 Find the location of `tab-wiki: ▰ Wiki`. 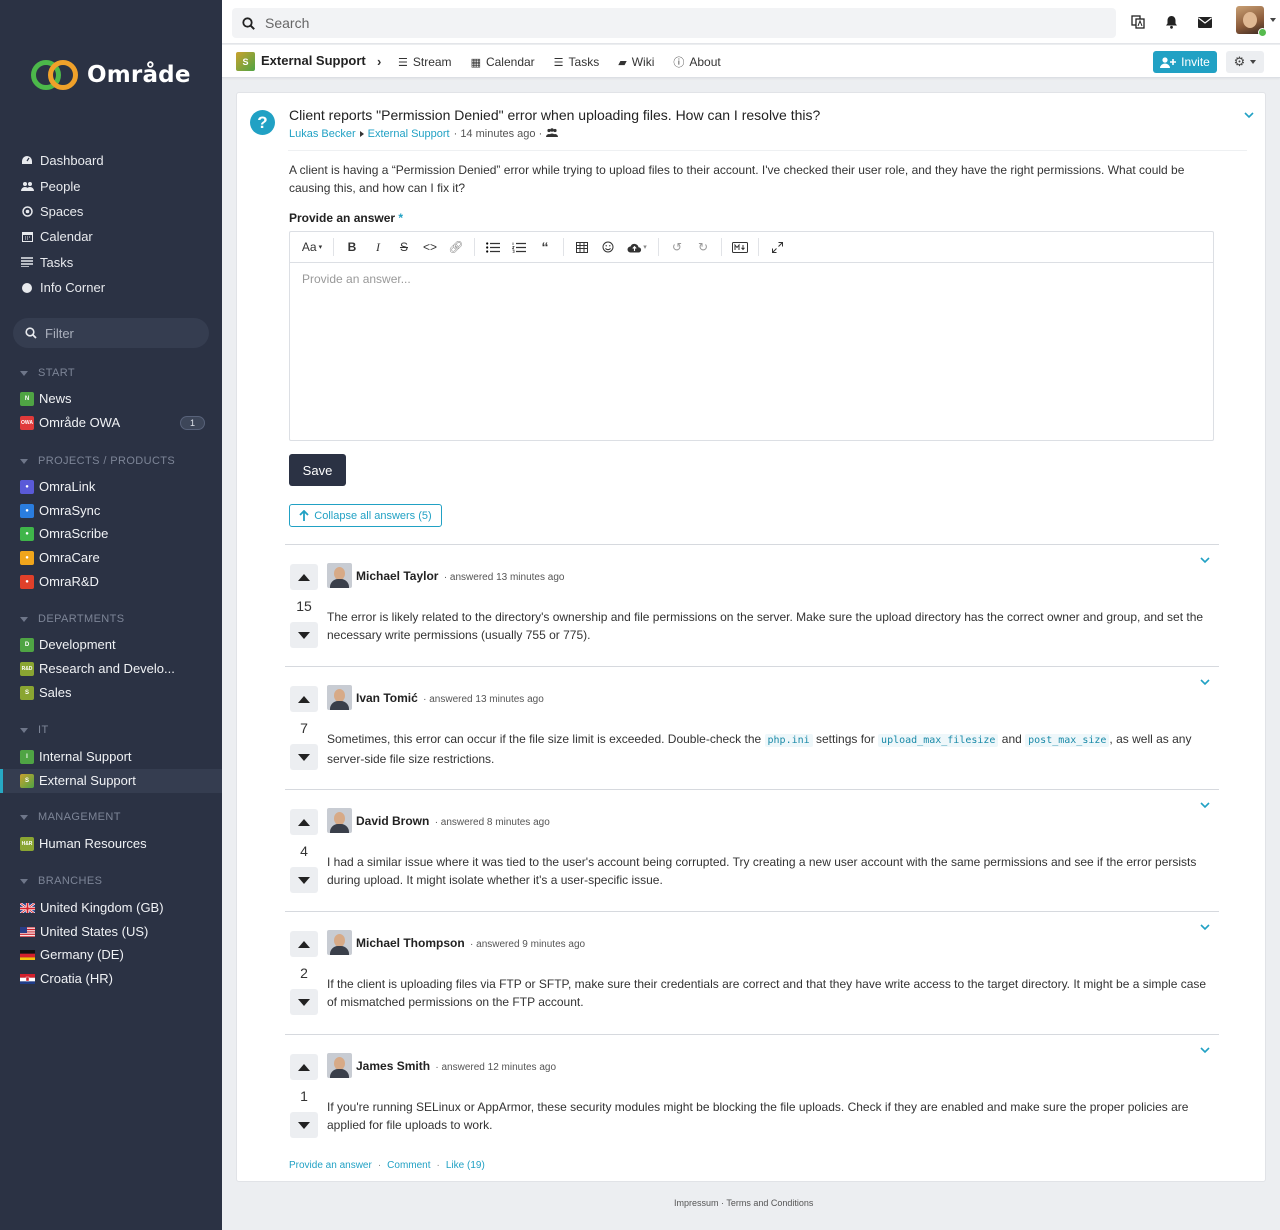

tab-wiki: ▰ Wiki is located at coordinates (636, 62).